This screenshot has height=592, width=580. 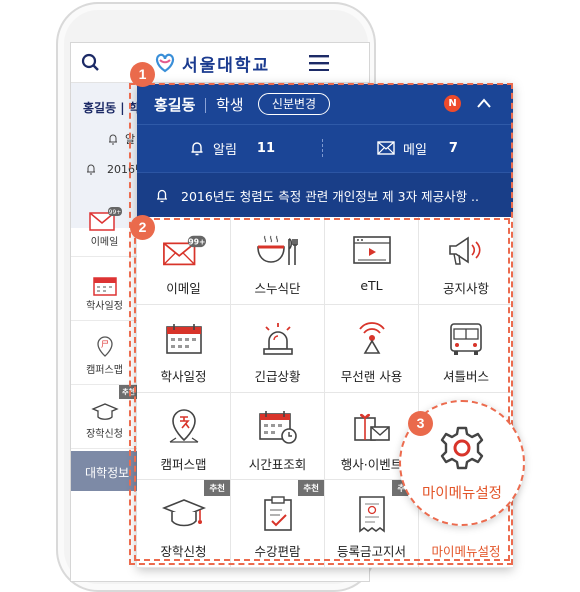 I want to click on menu-item-label: 시간표조회, so click(x=277, y=464).